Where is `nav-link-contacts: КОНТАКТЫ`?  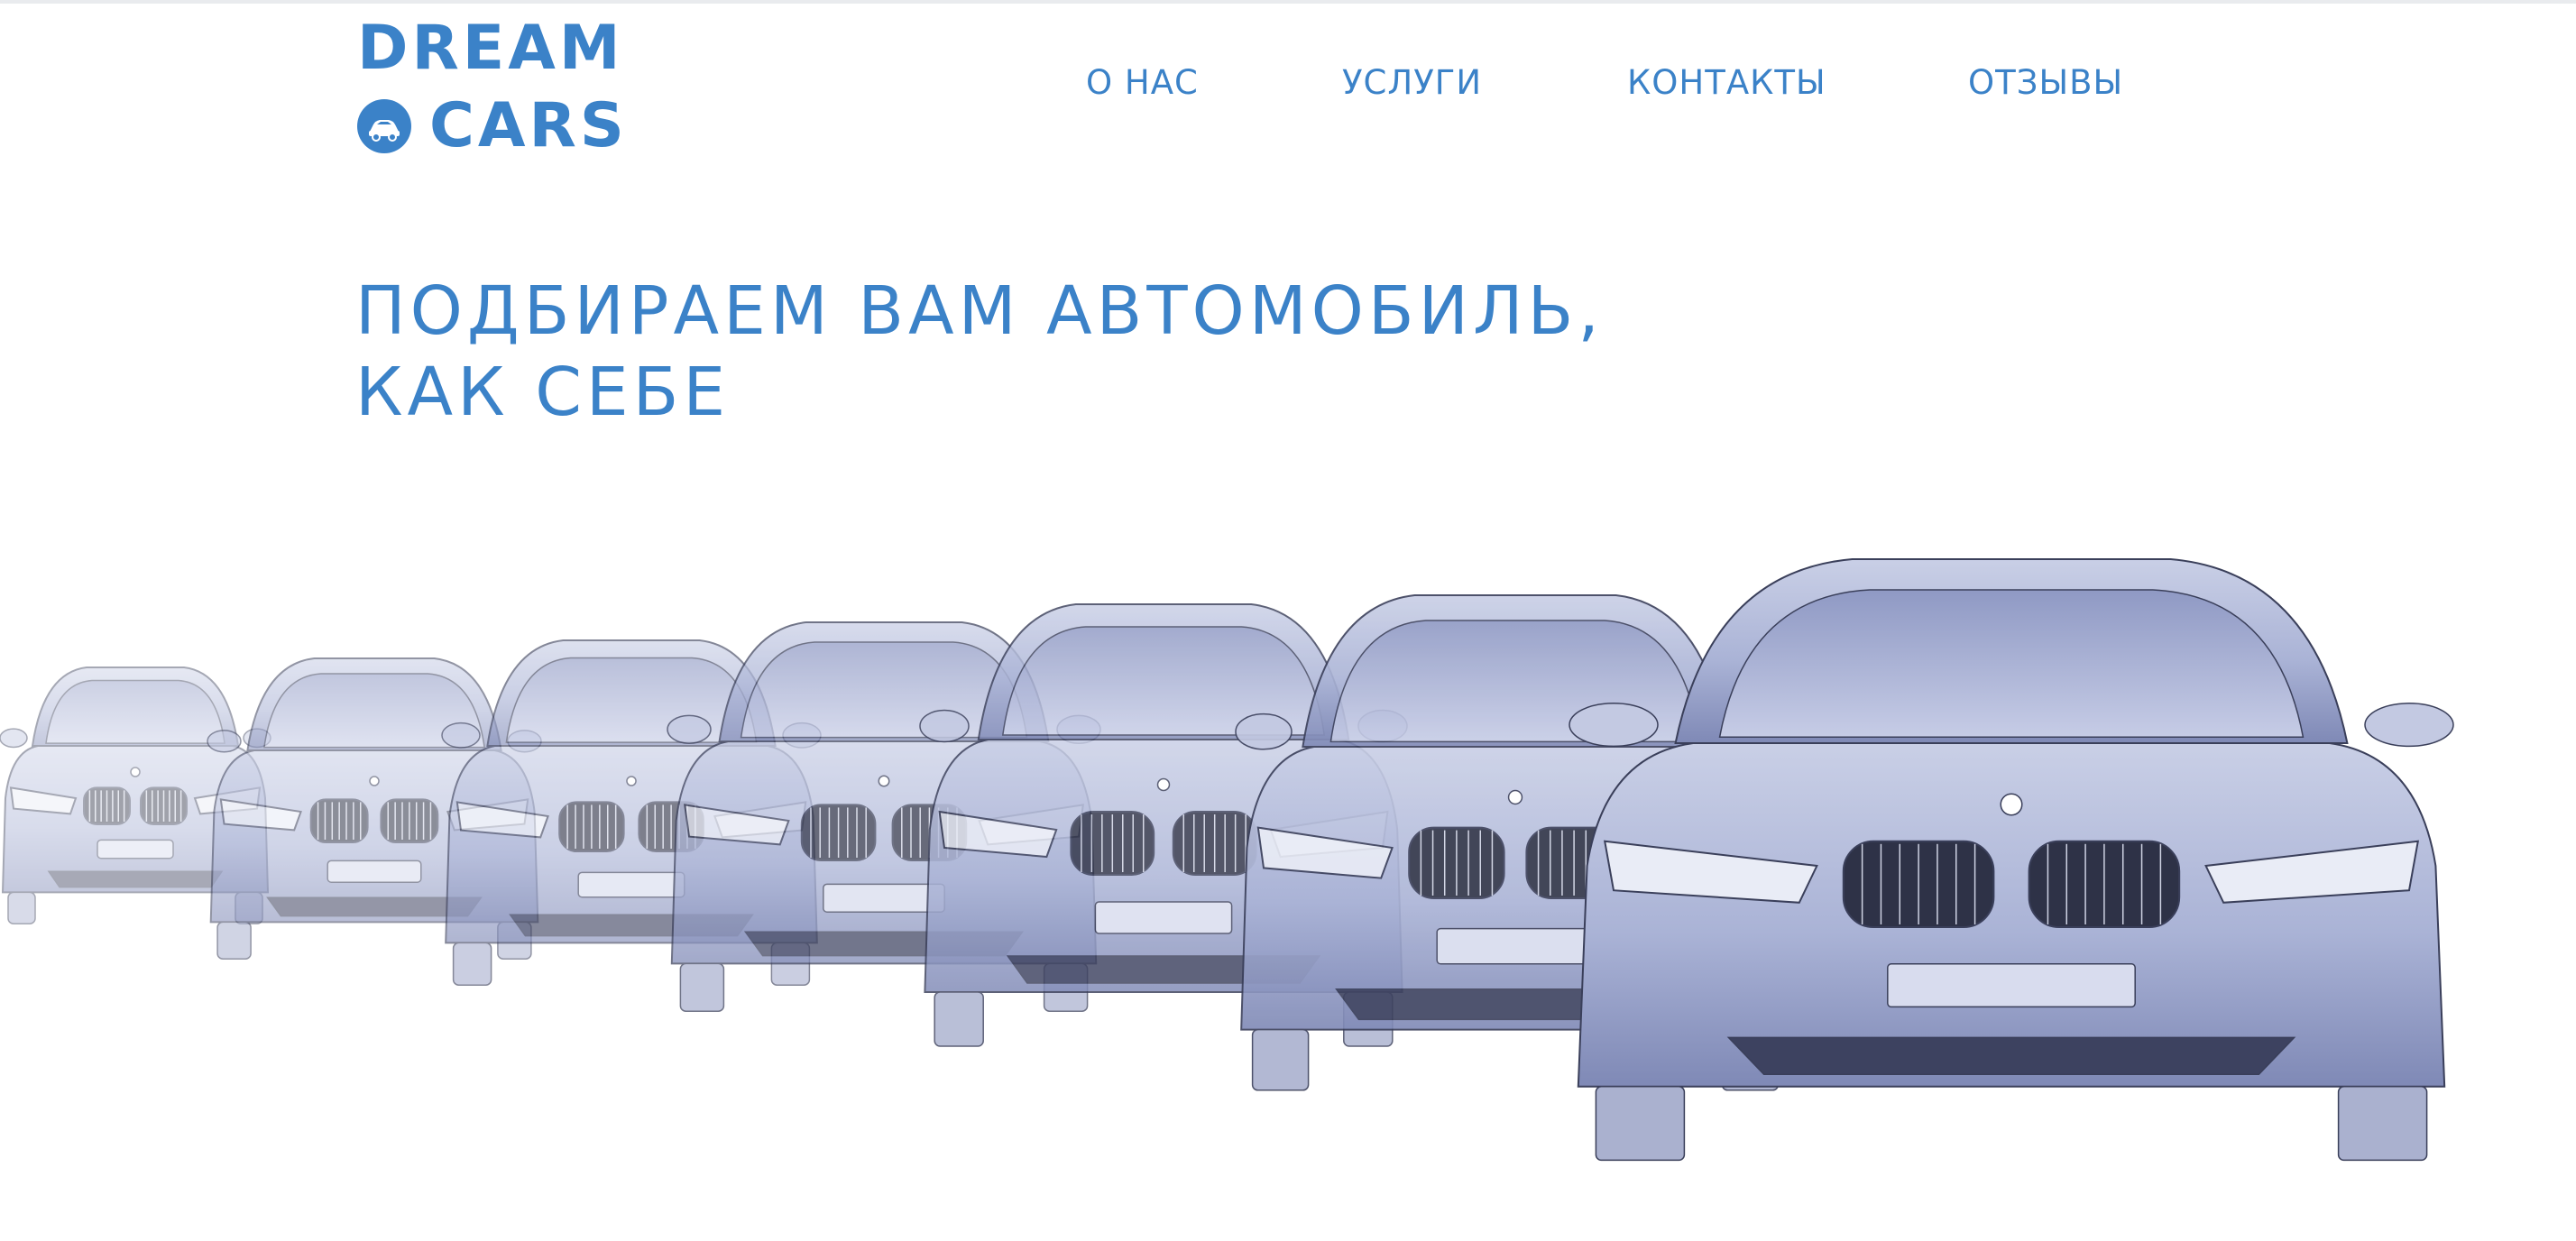
nav-link-contacts: КОНТАКТЫ is located at coordinates (1727, 83).